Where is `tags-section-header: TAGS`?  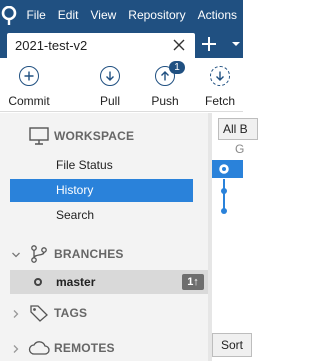
tags-section-header: TAGS is located at coordinates (104, 313).